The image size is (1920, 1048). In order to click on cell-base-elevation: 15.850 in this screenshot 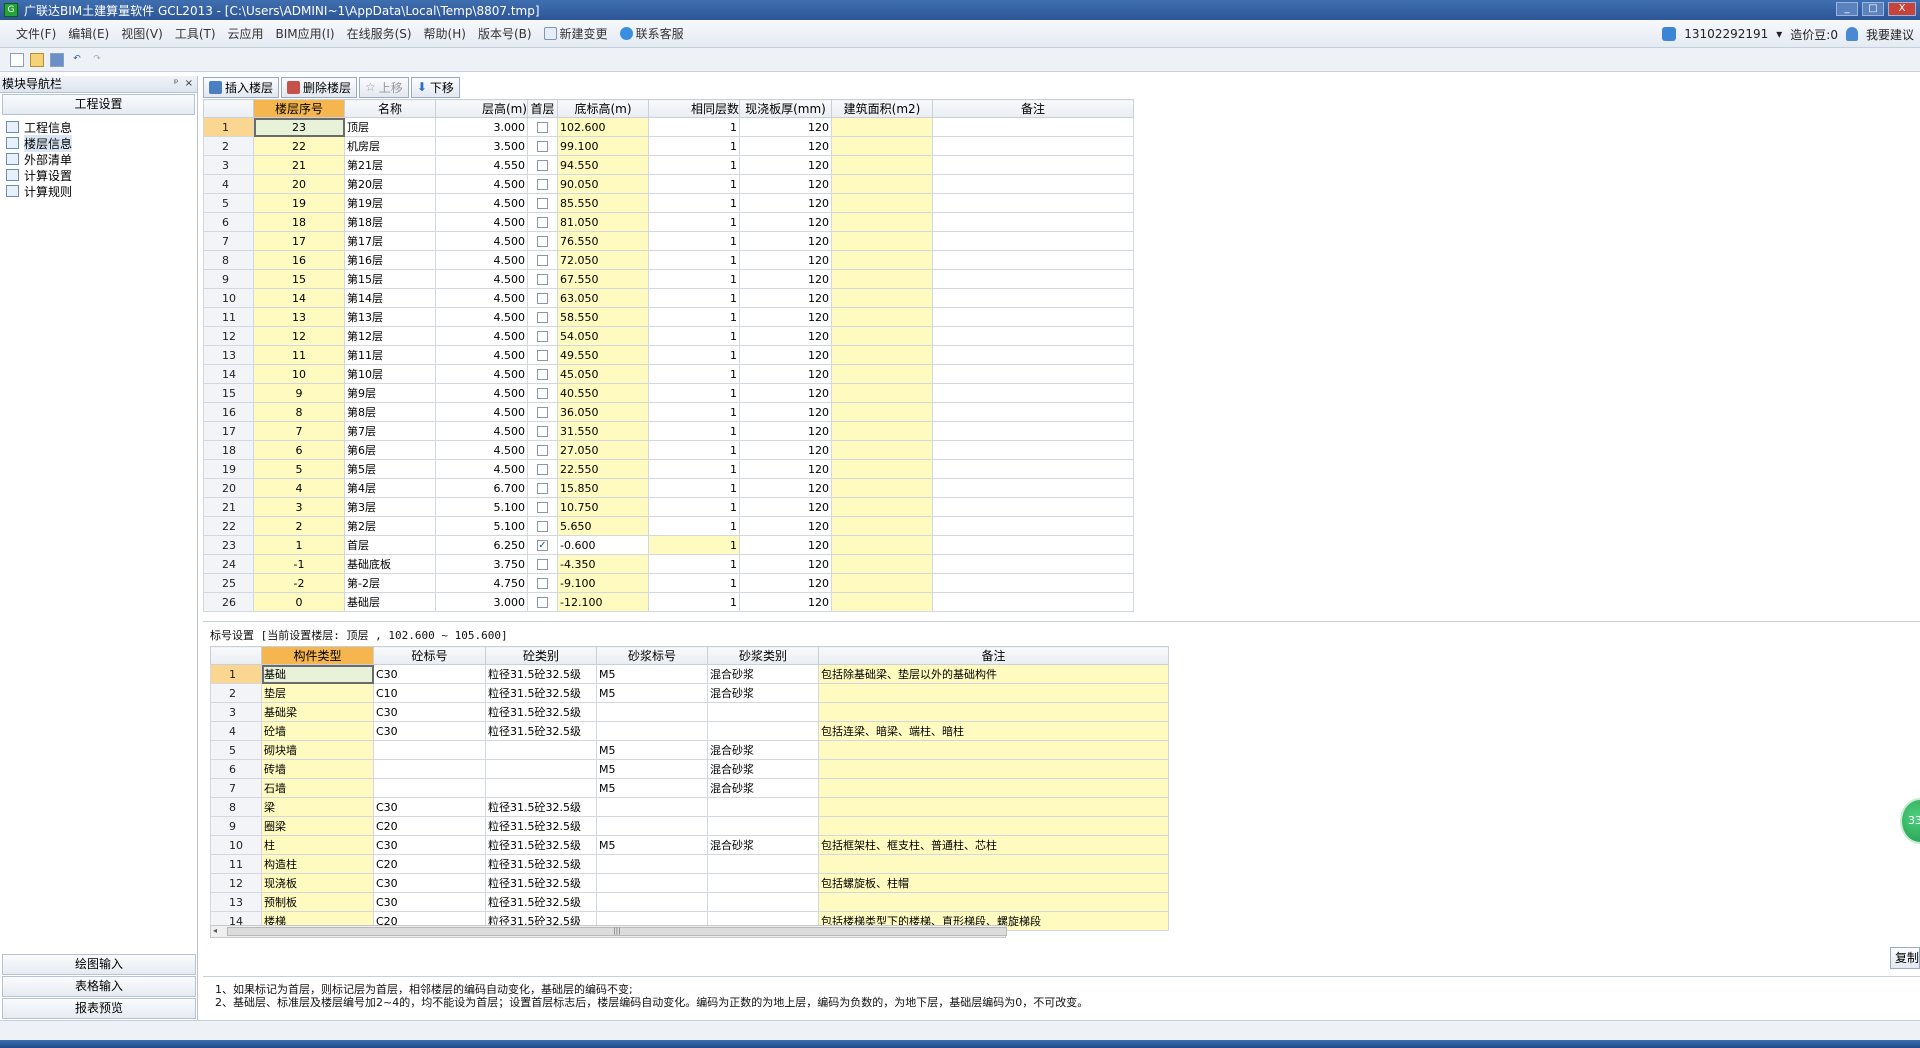, I will do `click(603, 488)`.